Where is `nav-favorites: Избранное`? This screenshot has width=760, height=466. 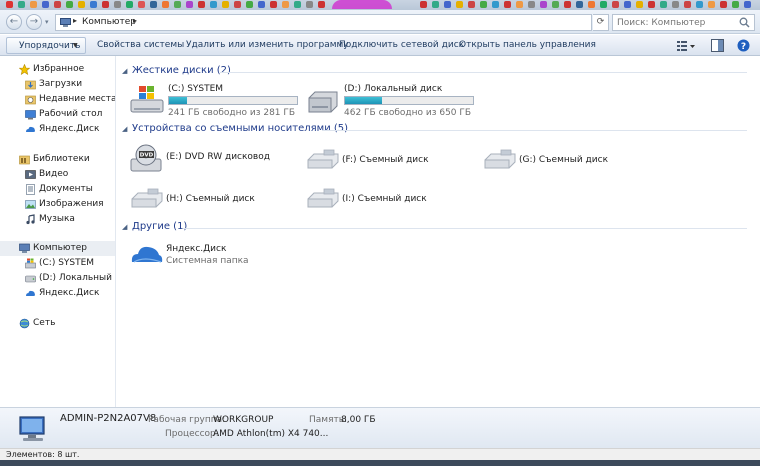
nav-favorites: Избранное is located at coordinates (57, 69).